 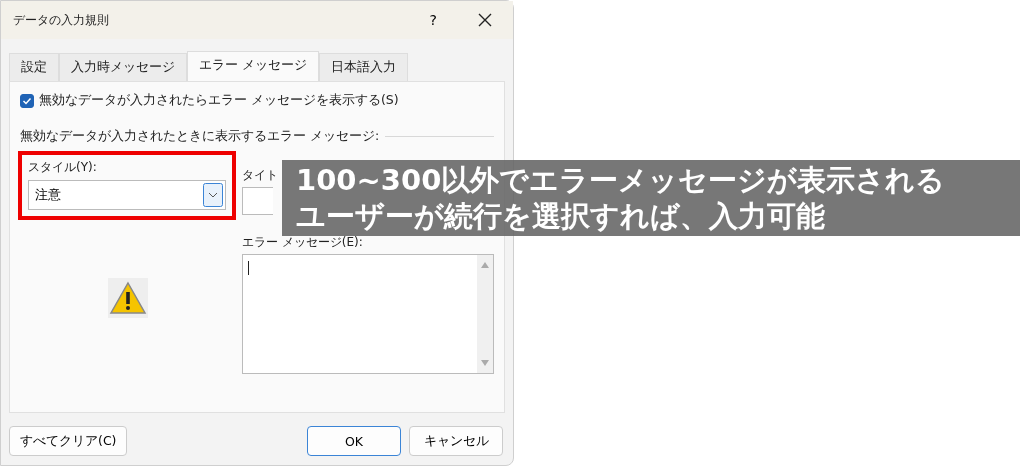 I want to click on tab: 設定, so click(x=34, y=67).